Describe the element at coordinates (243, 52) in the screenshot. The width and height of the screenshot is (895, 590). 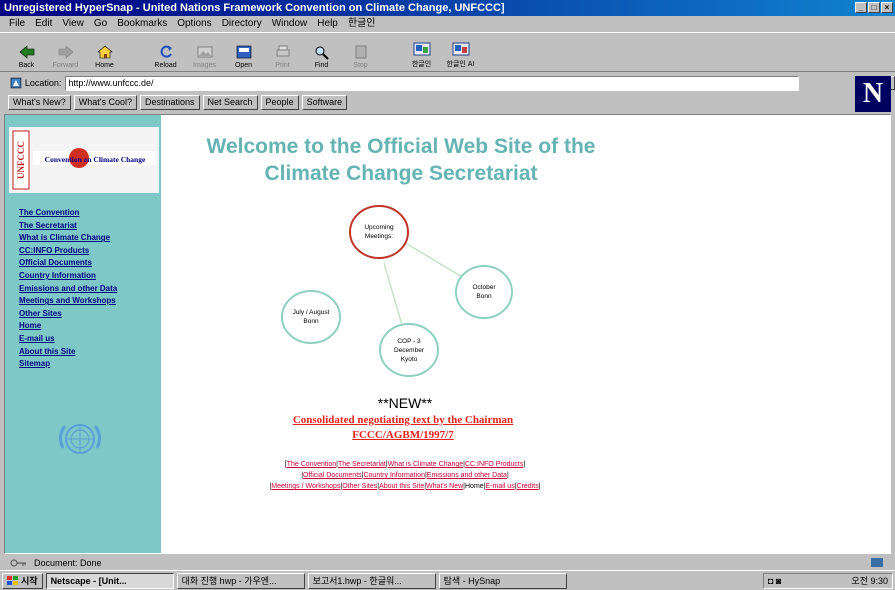
I see `open-button: Open` at that location.